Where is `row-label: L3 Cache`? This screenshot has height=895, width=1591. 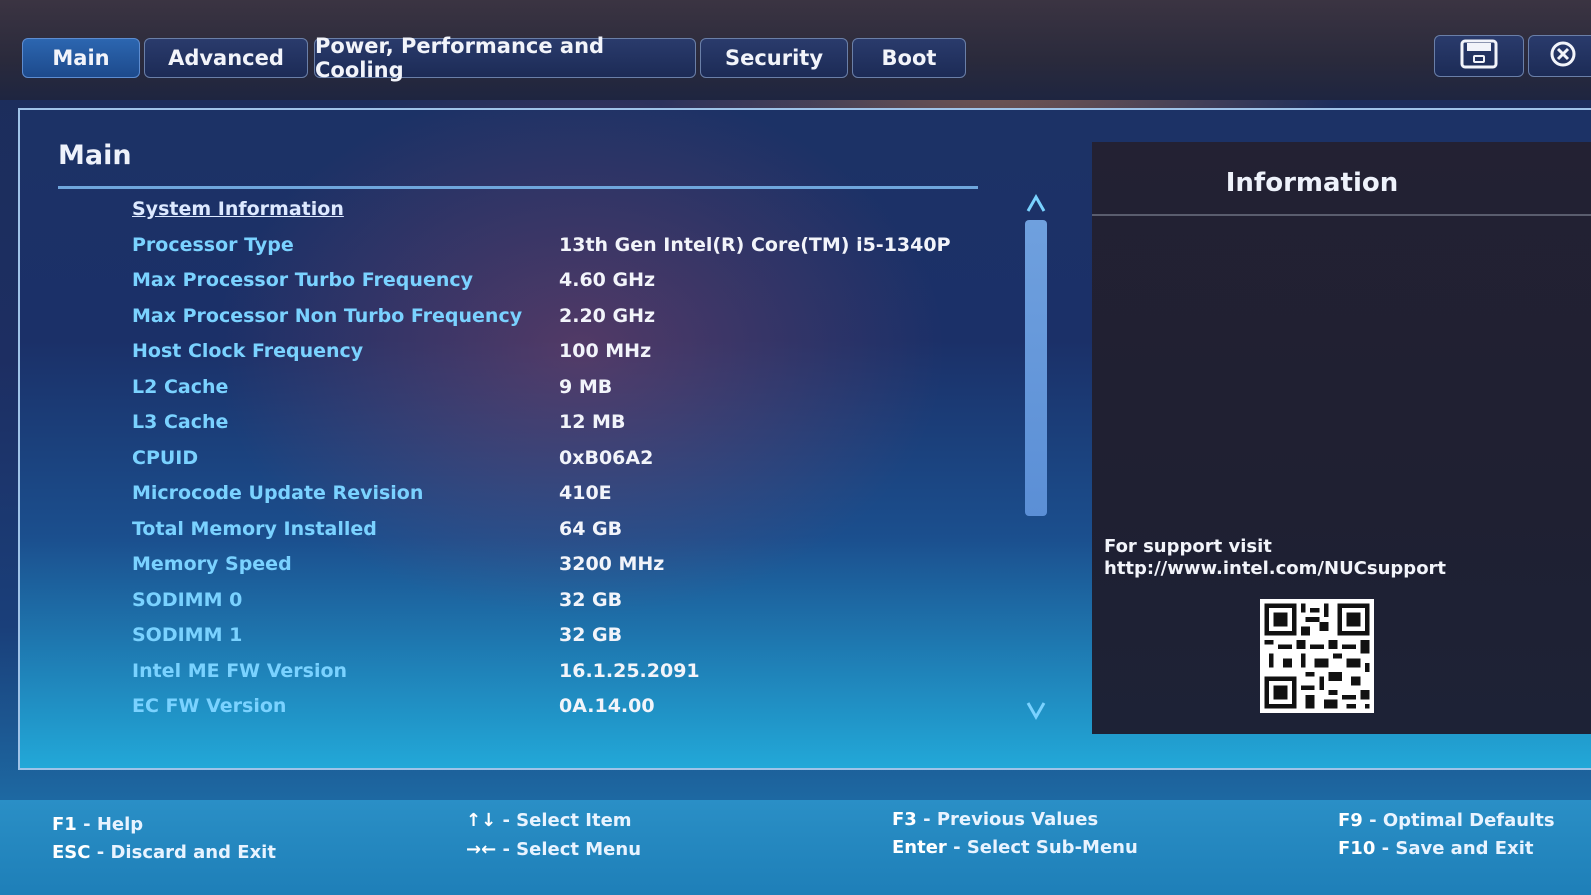
row-label: L3 Cache is located at coordinates (180, 422).